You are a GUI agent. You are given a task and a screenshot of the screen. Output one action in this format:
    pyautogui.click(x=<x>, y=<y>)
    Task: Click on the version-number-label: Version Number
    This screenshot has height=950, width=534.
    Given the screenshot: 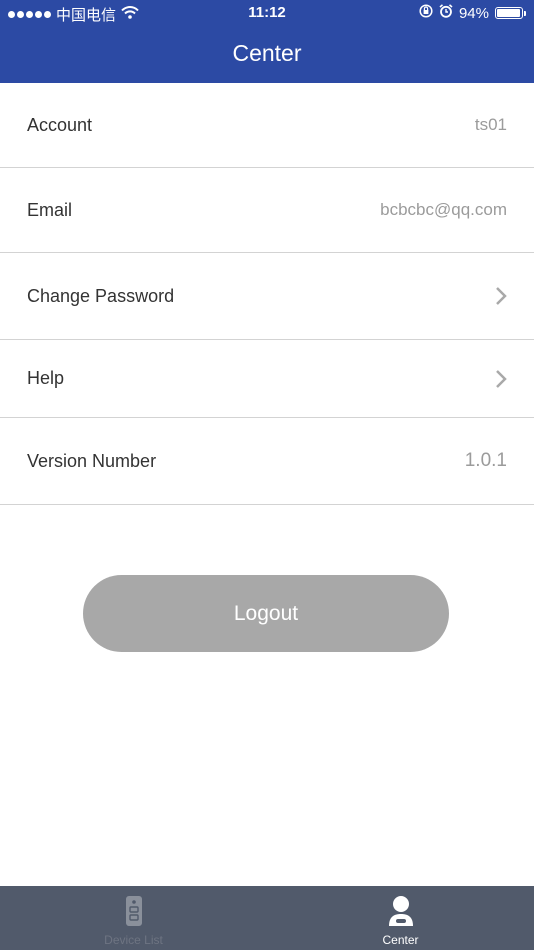 What is the action you would take?
    pyautogui.click(x=92, y=460)
    